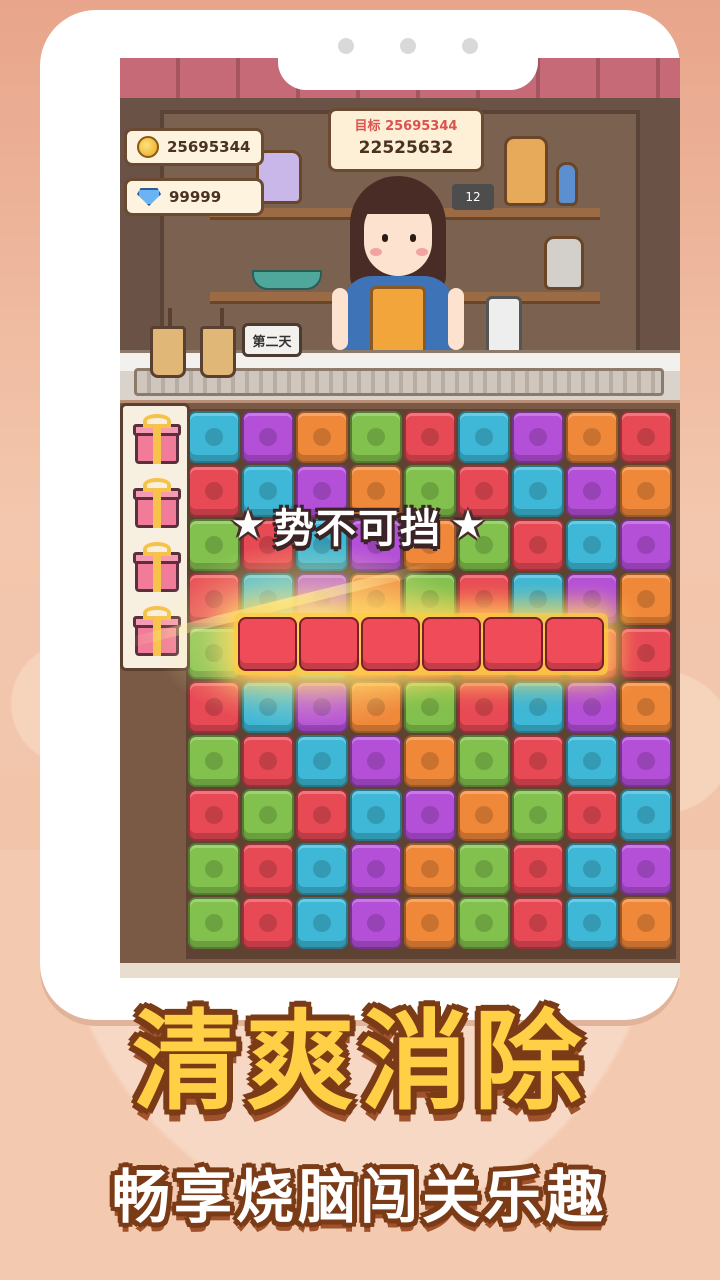  Describe the element at coordinates (406, 148) in the screenshot. I see `current-score: 22525632` at that location.